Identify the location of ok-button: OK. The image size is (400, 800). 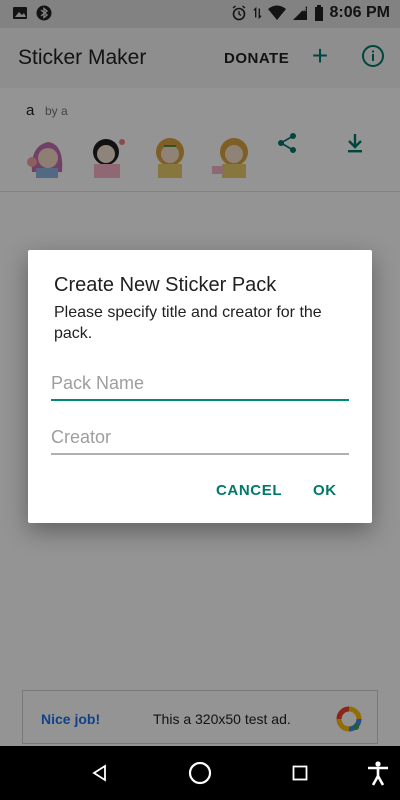
(325, 490).